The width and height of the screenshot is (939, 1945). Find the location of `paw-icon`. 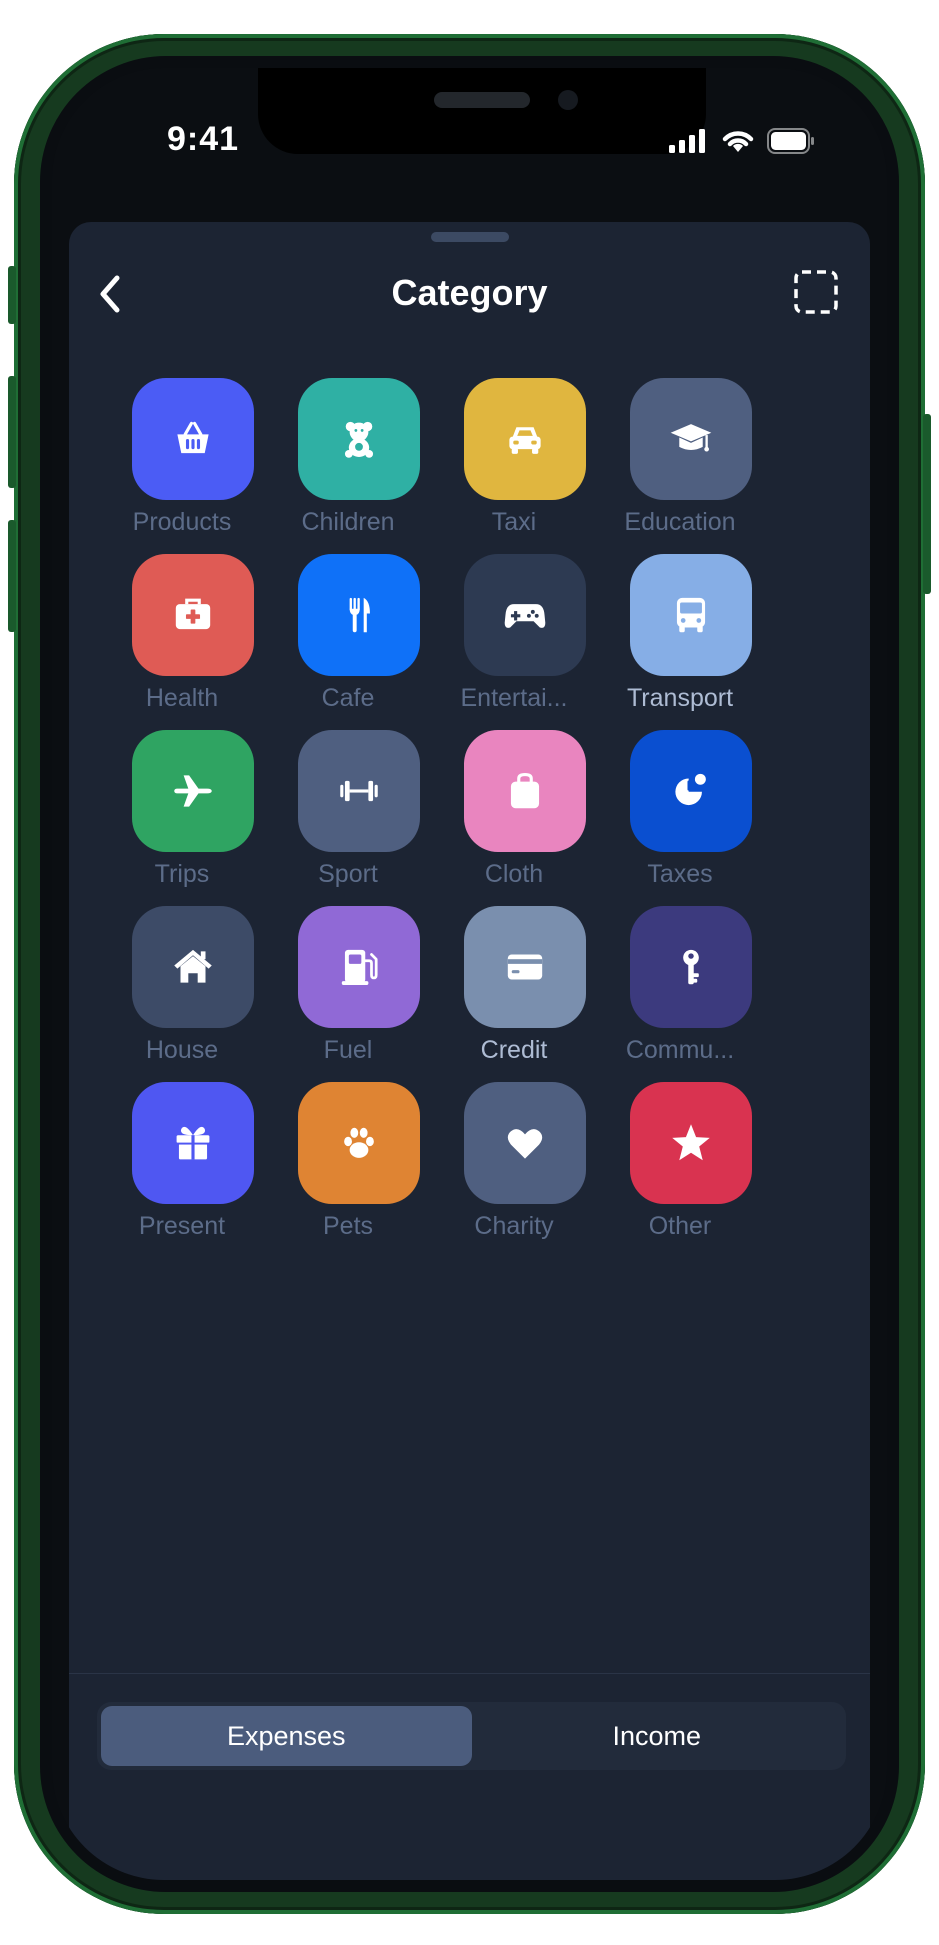

paw-icon is located at coordinates (359, 1143).